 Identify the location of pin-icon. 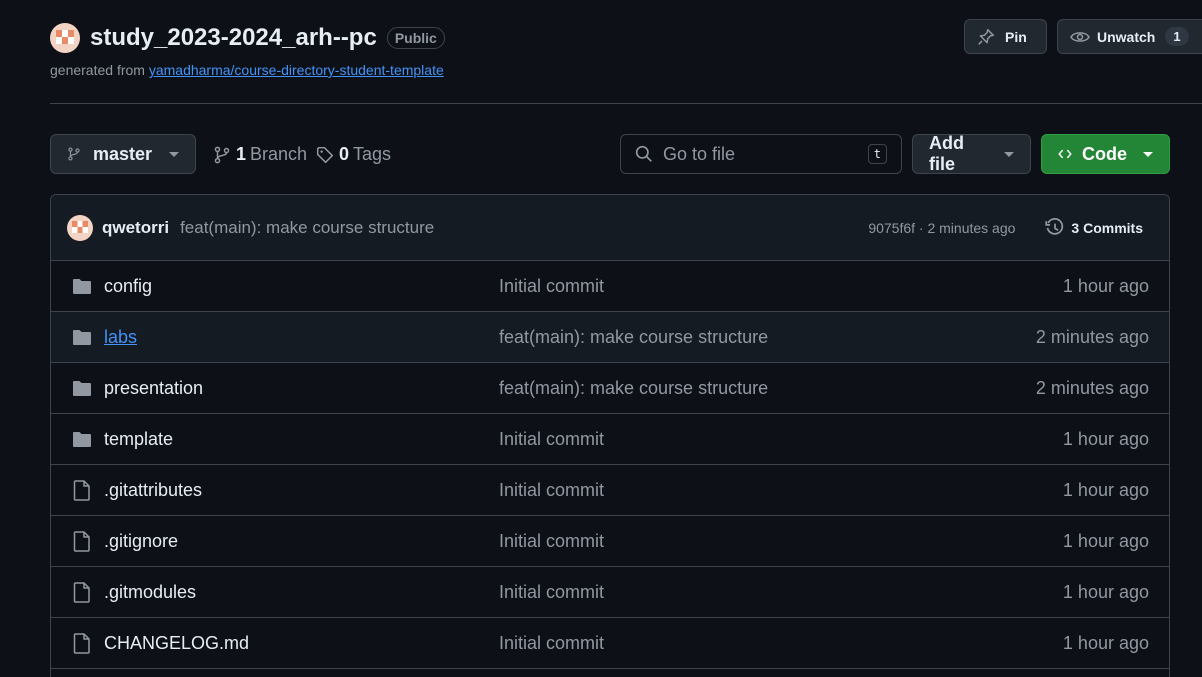
(986, 36).